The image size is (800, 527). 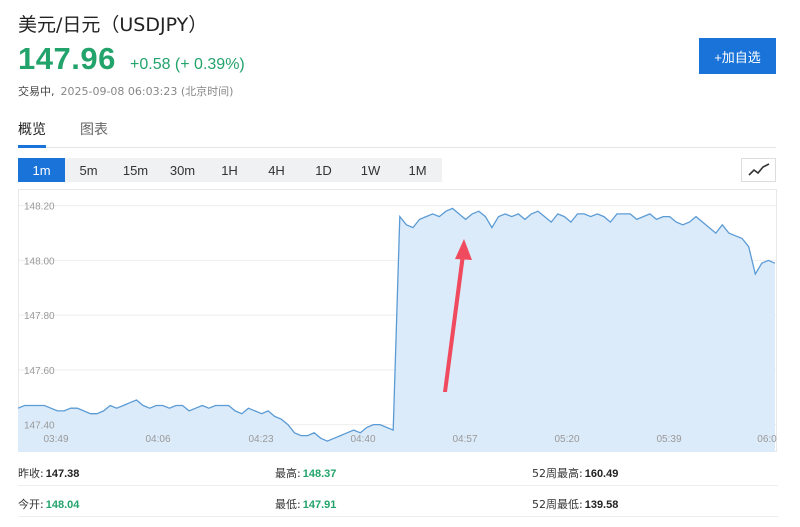 What do you see at coordinates (370, 170) in the screenshot?
I see `interval-1w: 1W` at bounding box center [370, 170].